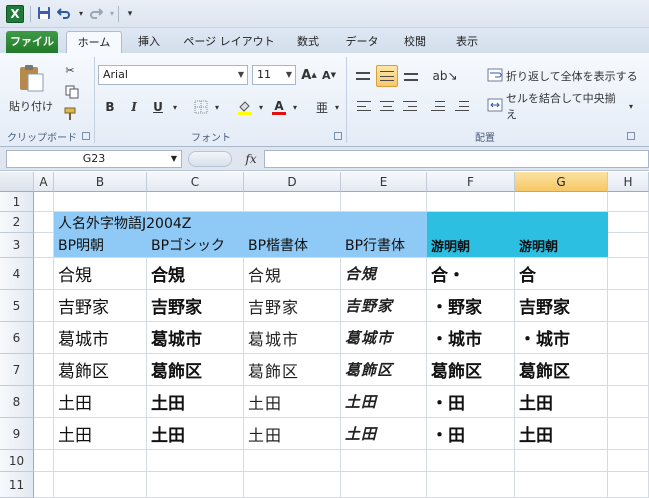 This screenshot has height=498, width=649. Describe the element at coordinates (44, 182) in the screenshot. I see `column-header: A` at that location.